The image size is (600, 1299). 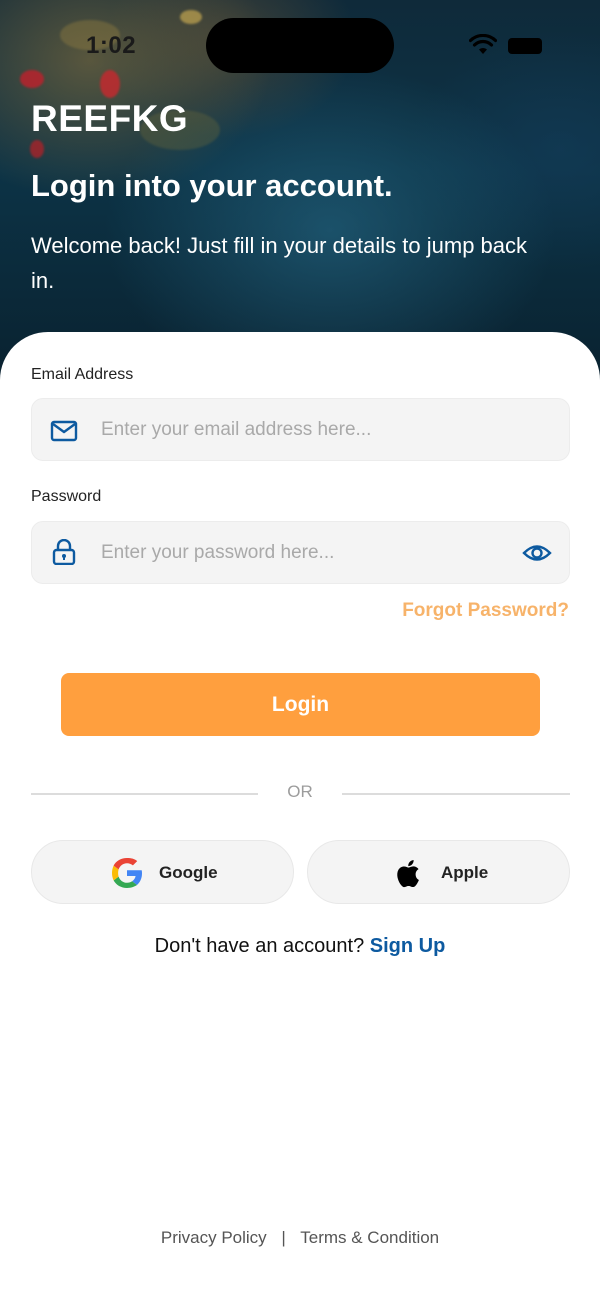 What do you see at coordinates (408, 874) in the screenshot?
I see `apple-icon` at bounding box center [408, 874].